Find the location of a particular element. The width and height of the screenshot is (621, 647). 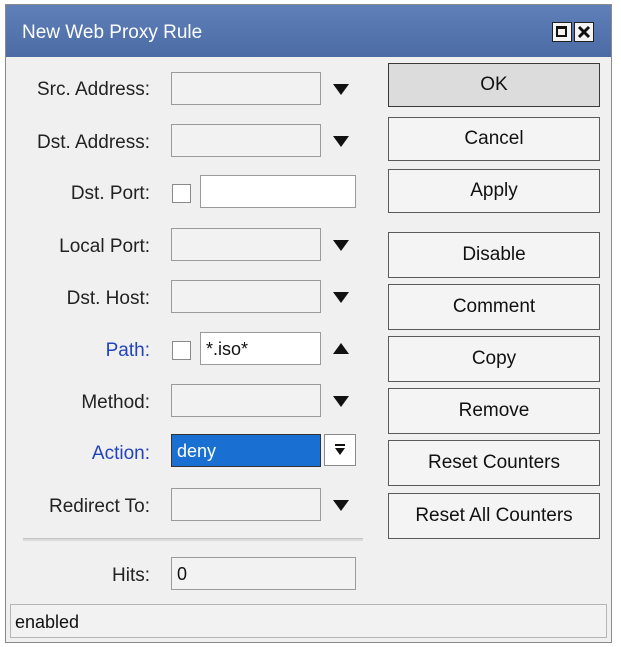

src-address-field is located at coordinates (246, 88).